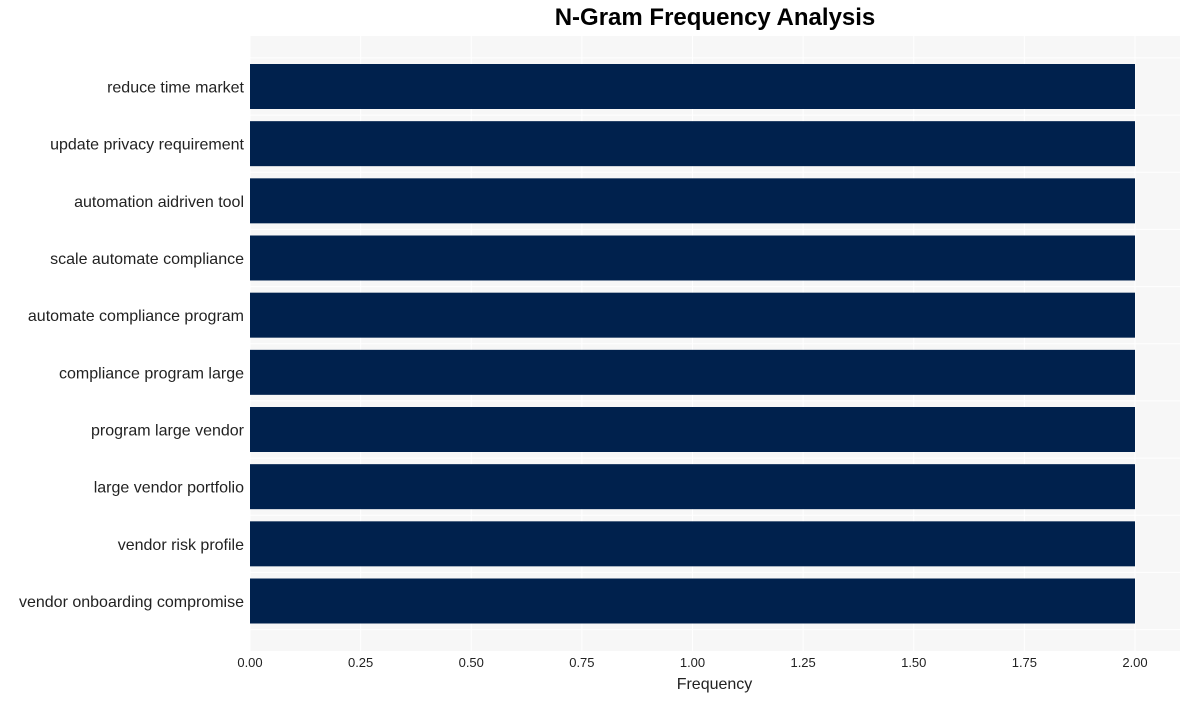  I want to click on y-tick-label: reduce time market, so click(175, 88).